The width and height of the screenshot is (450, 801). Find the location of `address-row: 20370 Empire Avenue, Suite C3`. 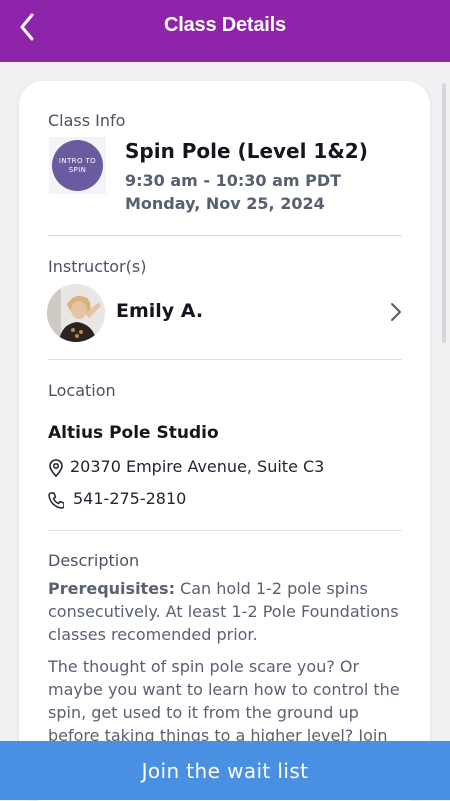

address-row: 20370 Empire Avenue, Suite C3 is located at coordinates (198, 468).